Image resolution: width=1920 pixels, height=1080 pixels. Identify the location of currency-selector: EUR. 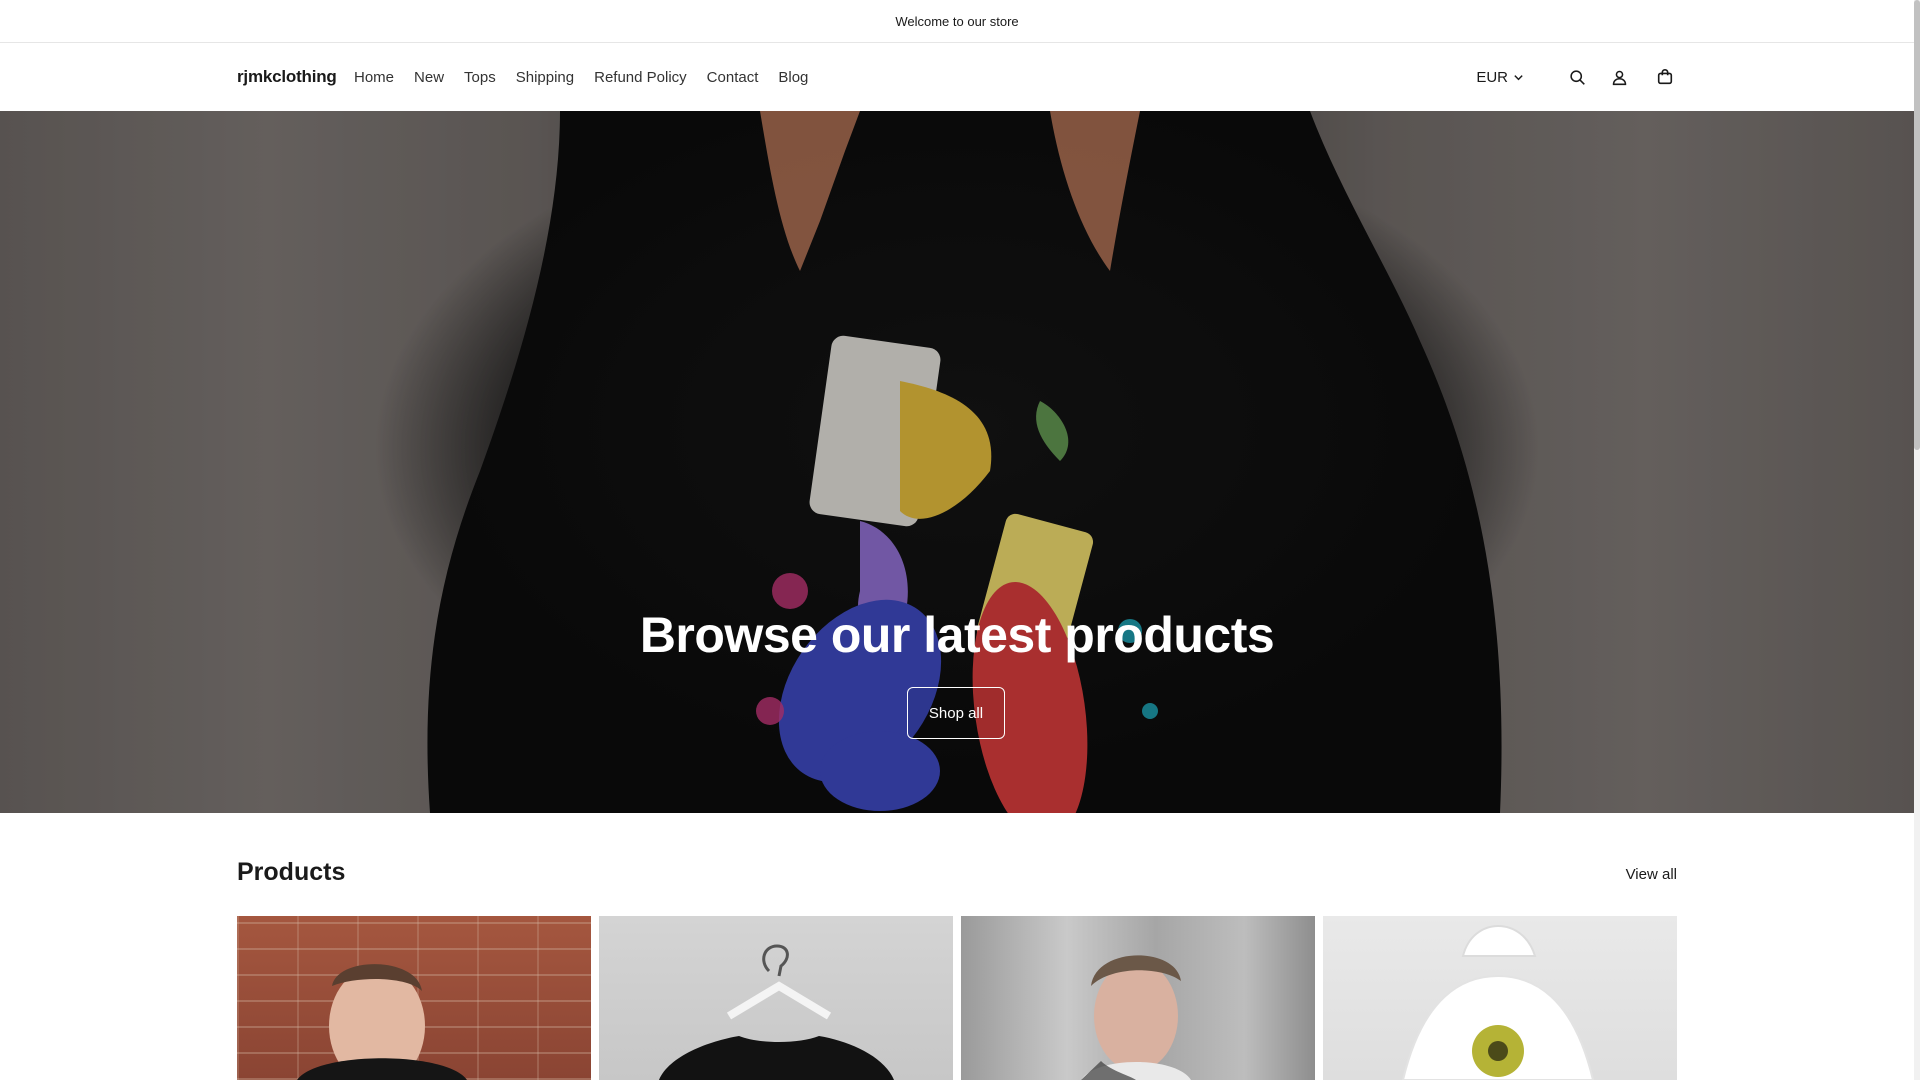
(1500, 77).